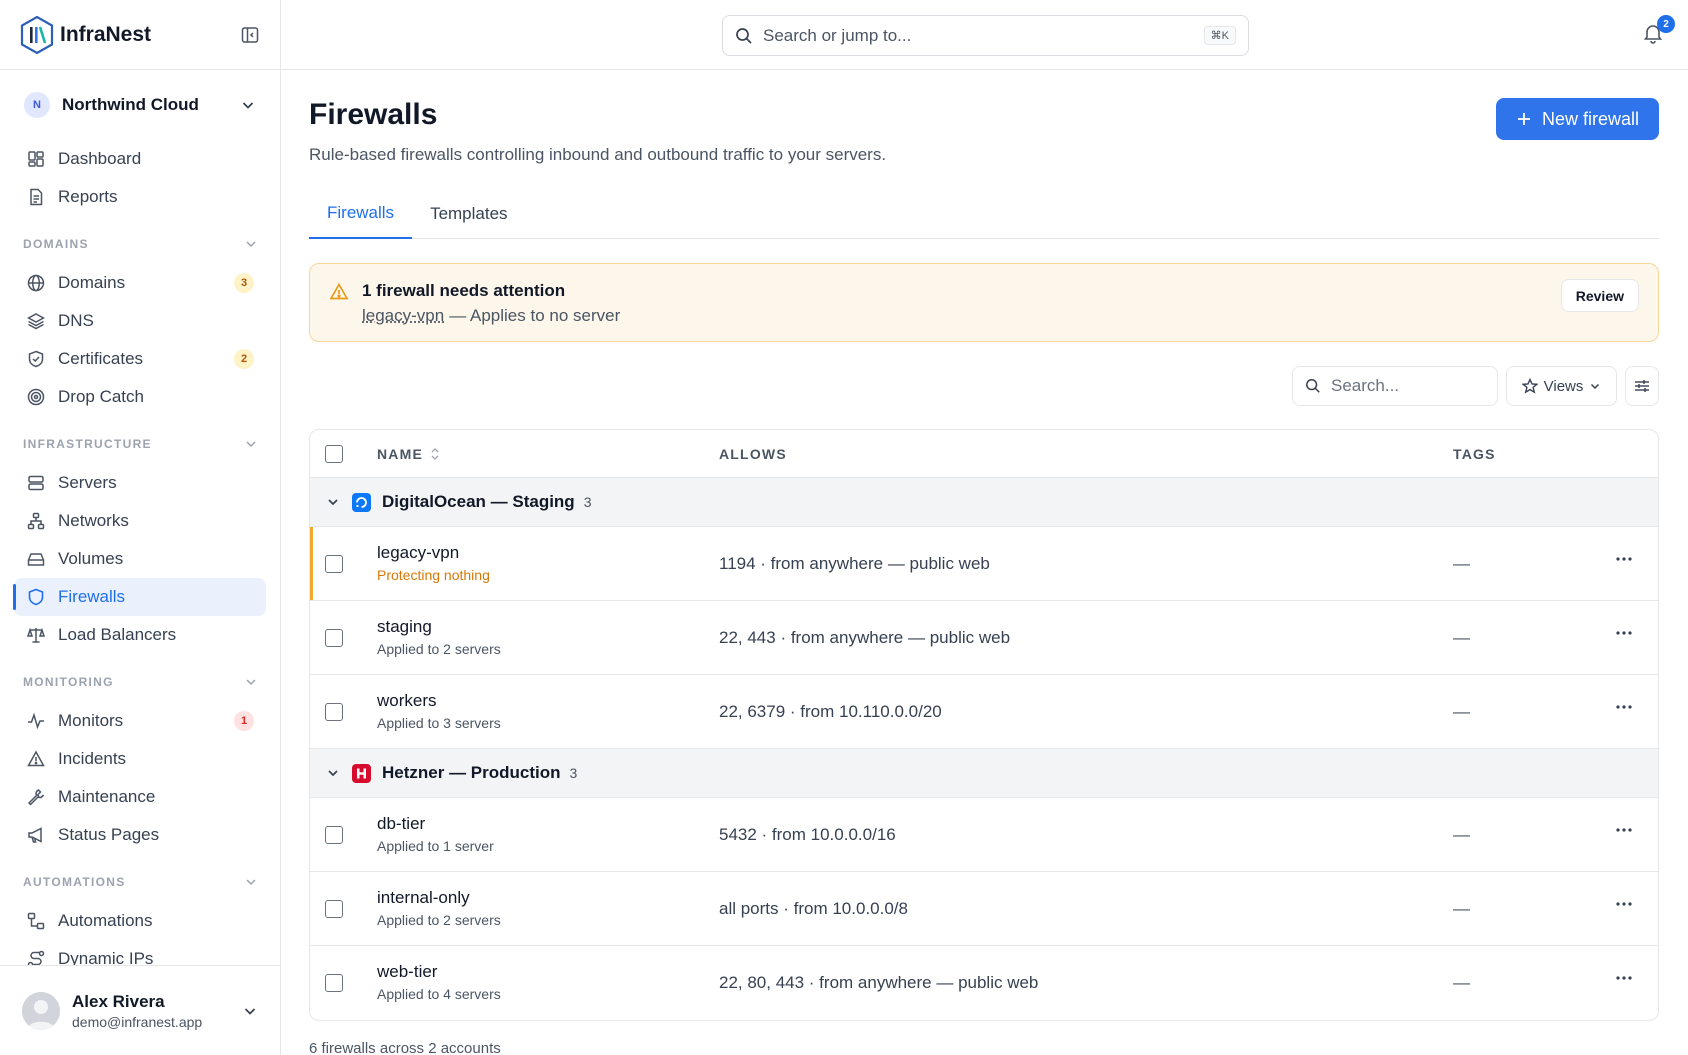 The image size is (1688, 1055). I want to click on sidebar-item-volumes: Volumes, so click(140, 559).